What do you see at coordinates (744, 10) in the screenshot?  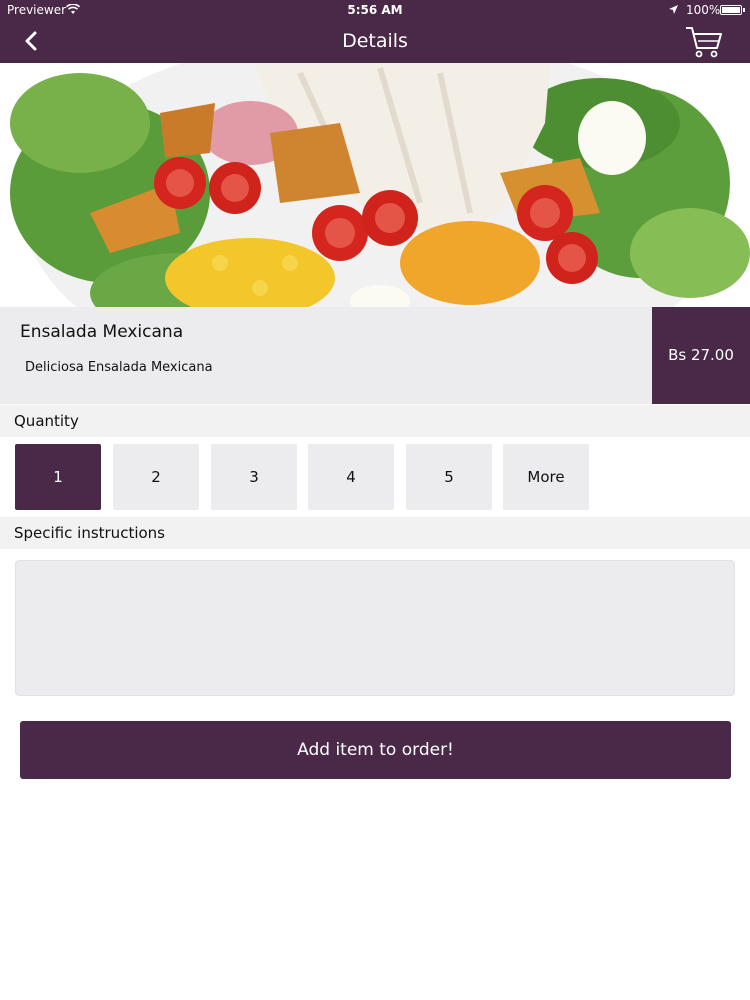 I see `battery-tip` at bounding box center [744, 10].